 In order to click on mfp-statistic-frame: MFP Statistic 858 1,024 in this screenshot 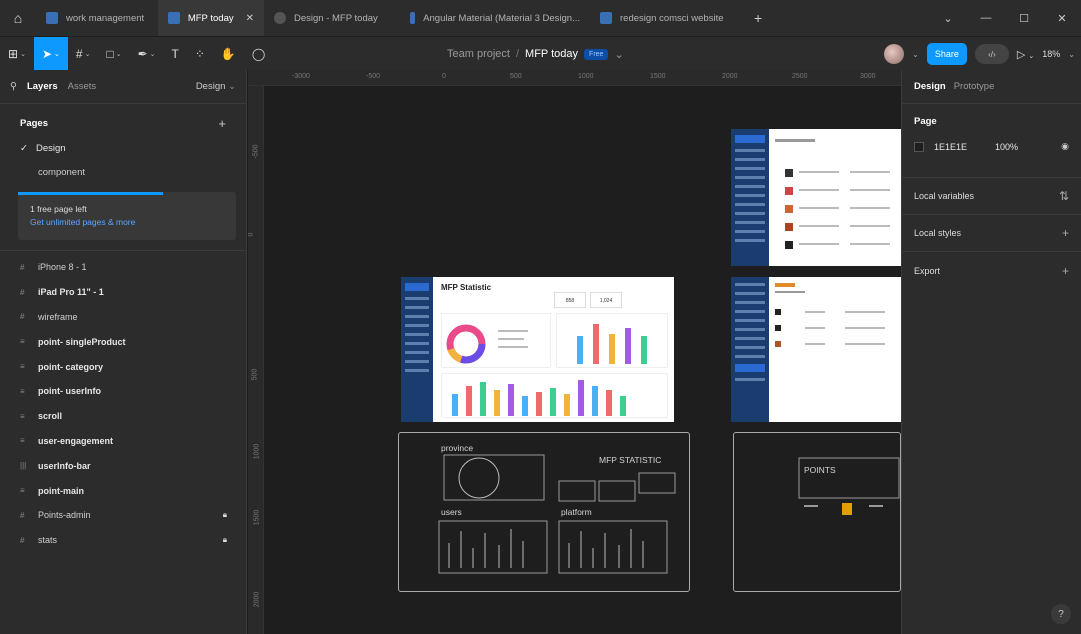, I will do `click(537, 349)`.